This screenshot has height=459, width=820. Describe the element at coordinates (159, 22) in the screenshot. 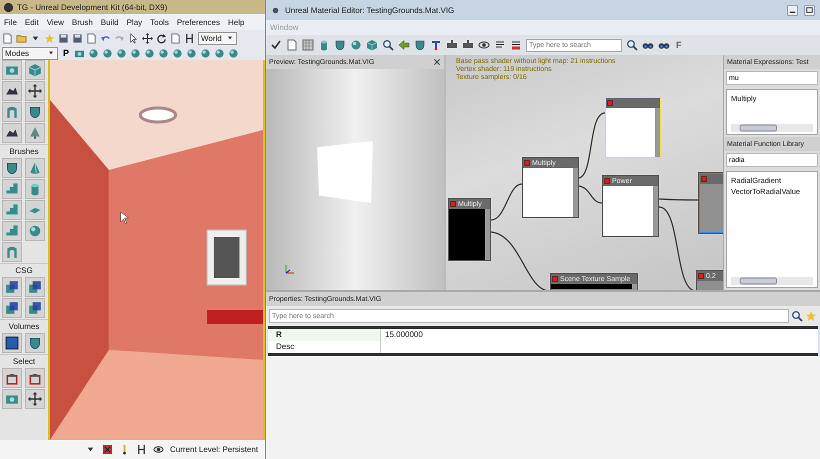

I see `menu-item: Tools` at that location.